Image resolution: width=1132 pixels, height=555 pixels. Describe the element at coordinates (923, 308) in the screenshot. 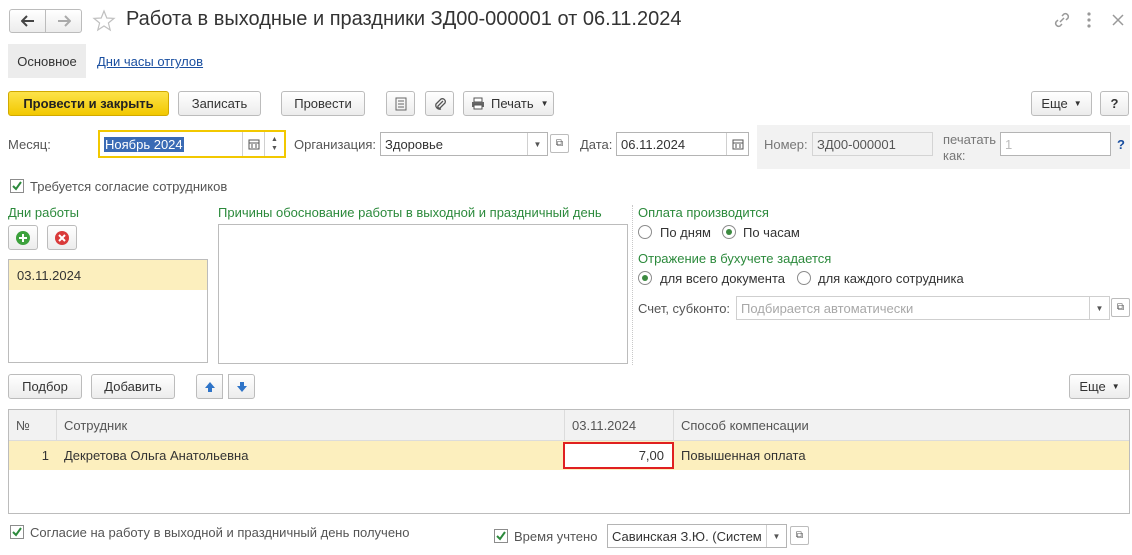

I see `account-field: Подбирается автоматически ▼` at that location.